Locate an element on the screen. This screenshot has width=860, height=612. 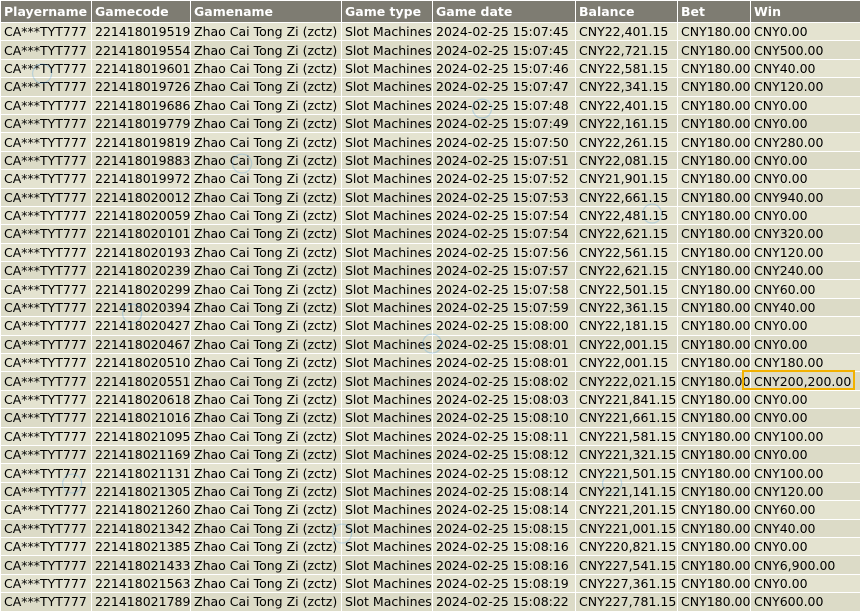
table-cell: 2024-02-25 15:08:16 is located at coordinates (504, 565).